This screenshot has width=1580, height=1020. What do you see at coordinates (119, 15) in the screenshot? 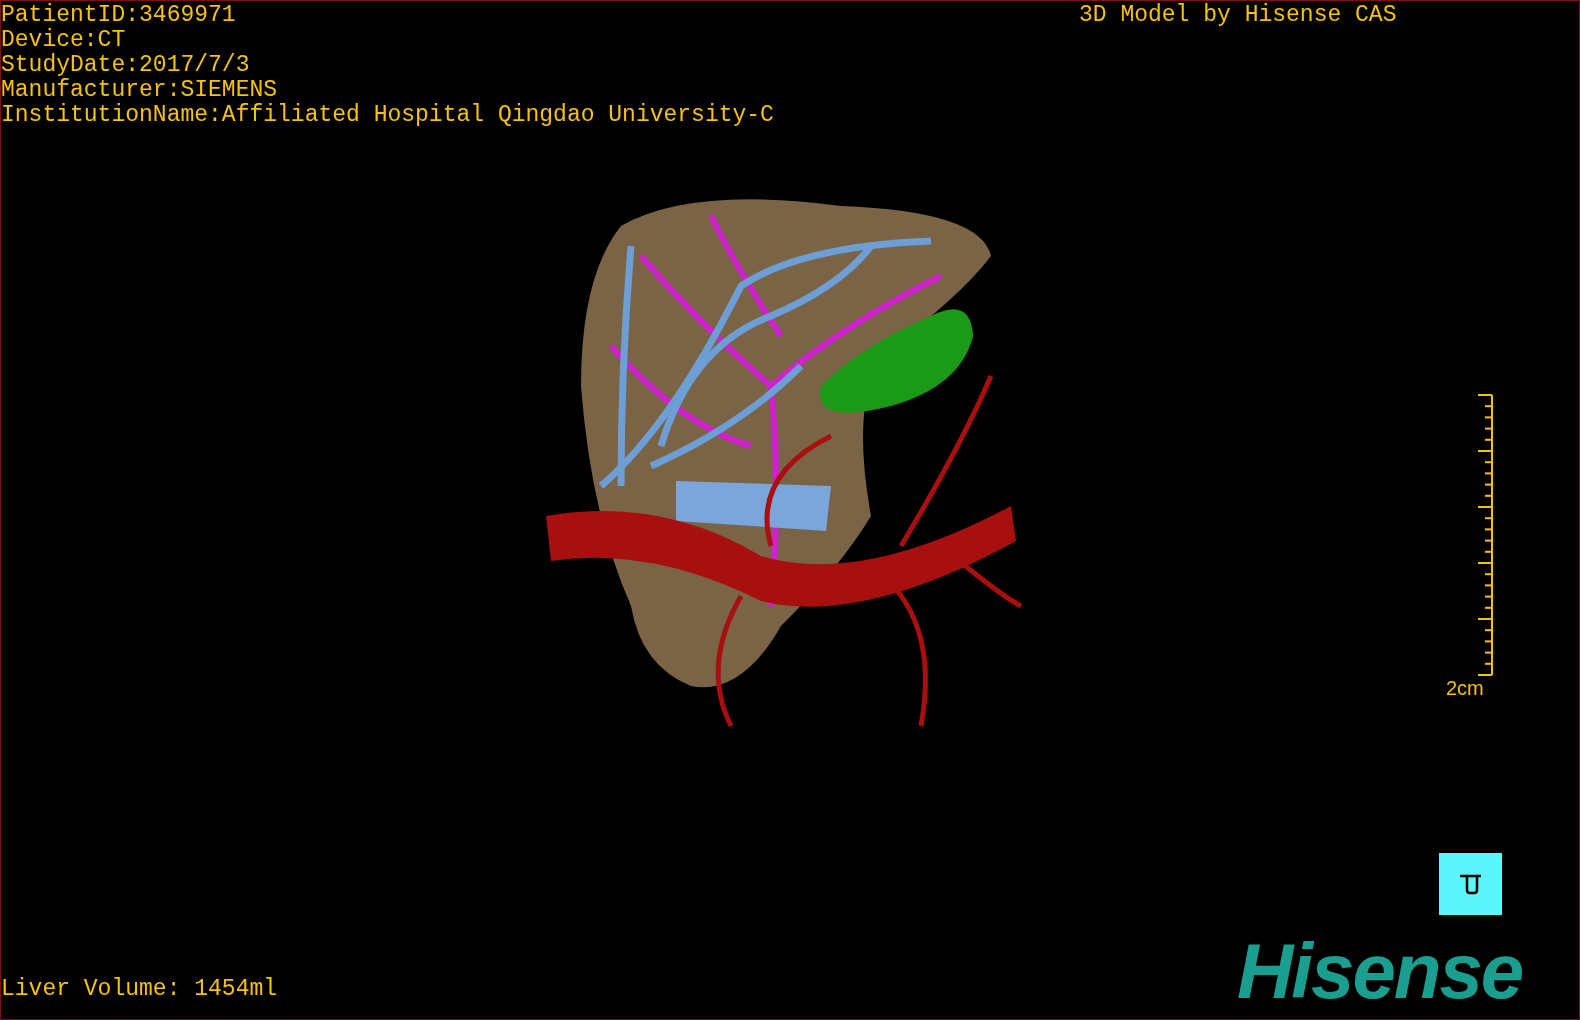
I see `patient-info-text: PatientID:3469971` at bounding box center [119, 15].